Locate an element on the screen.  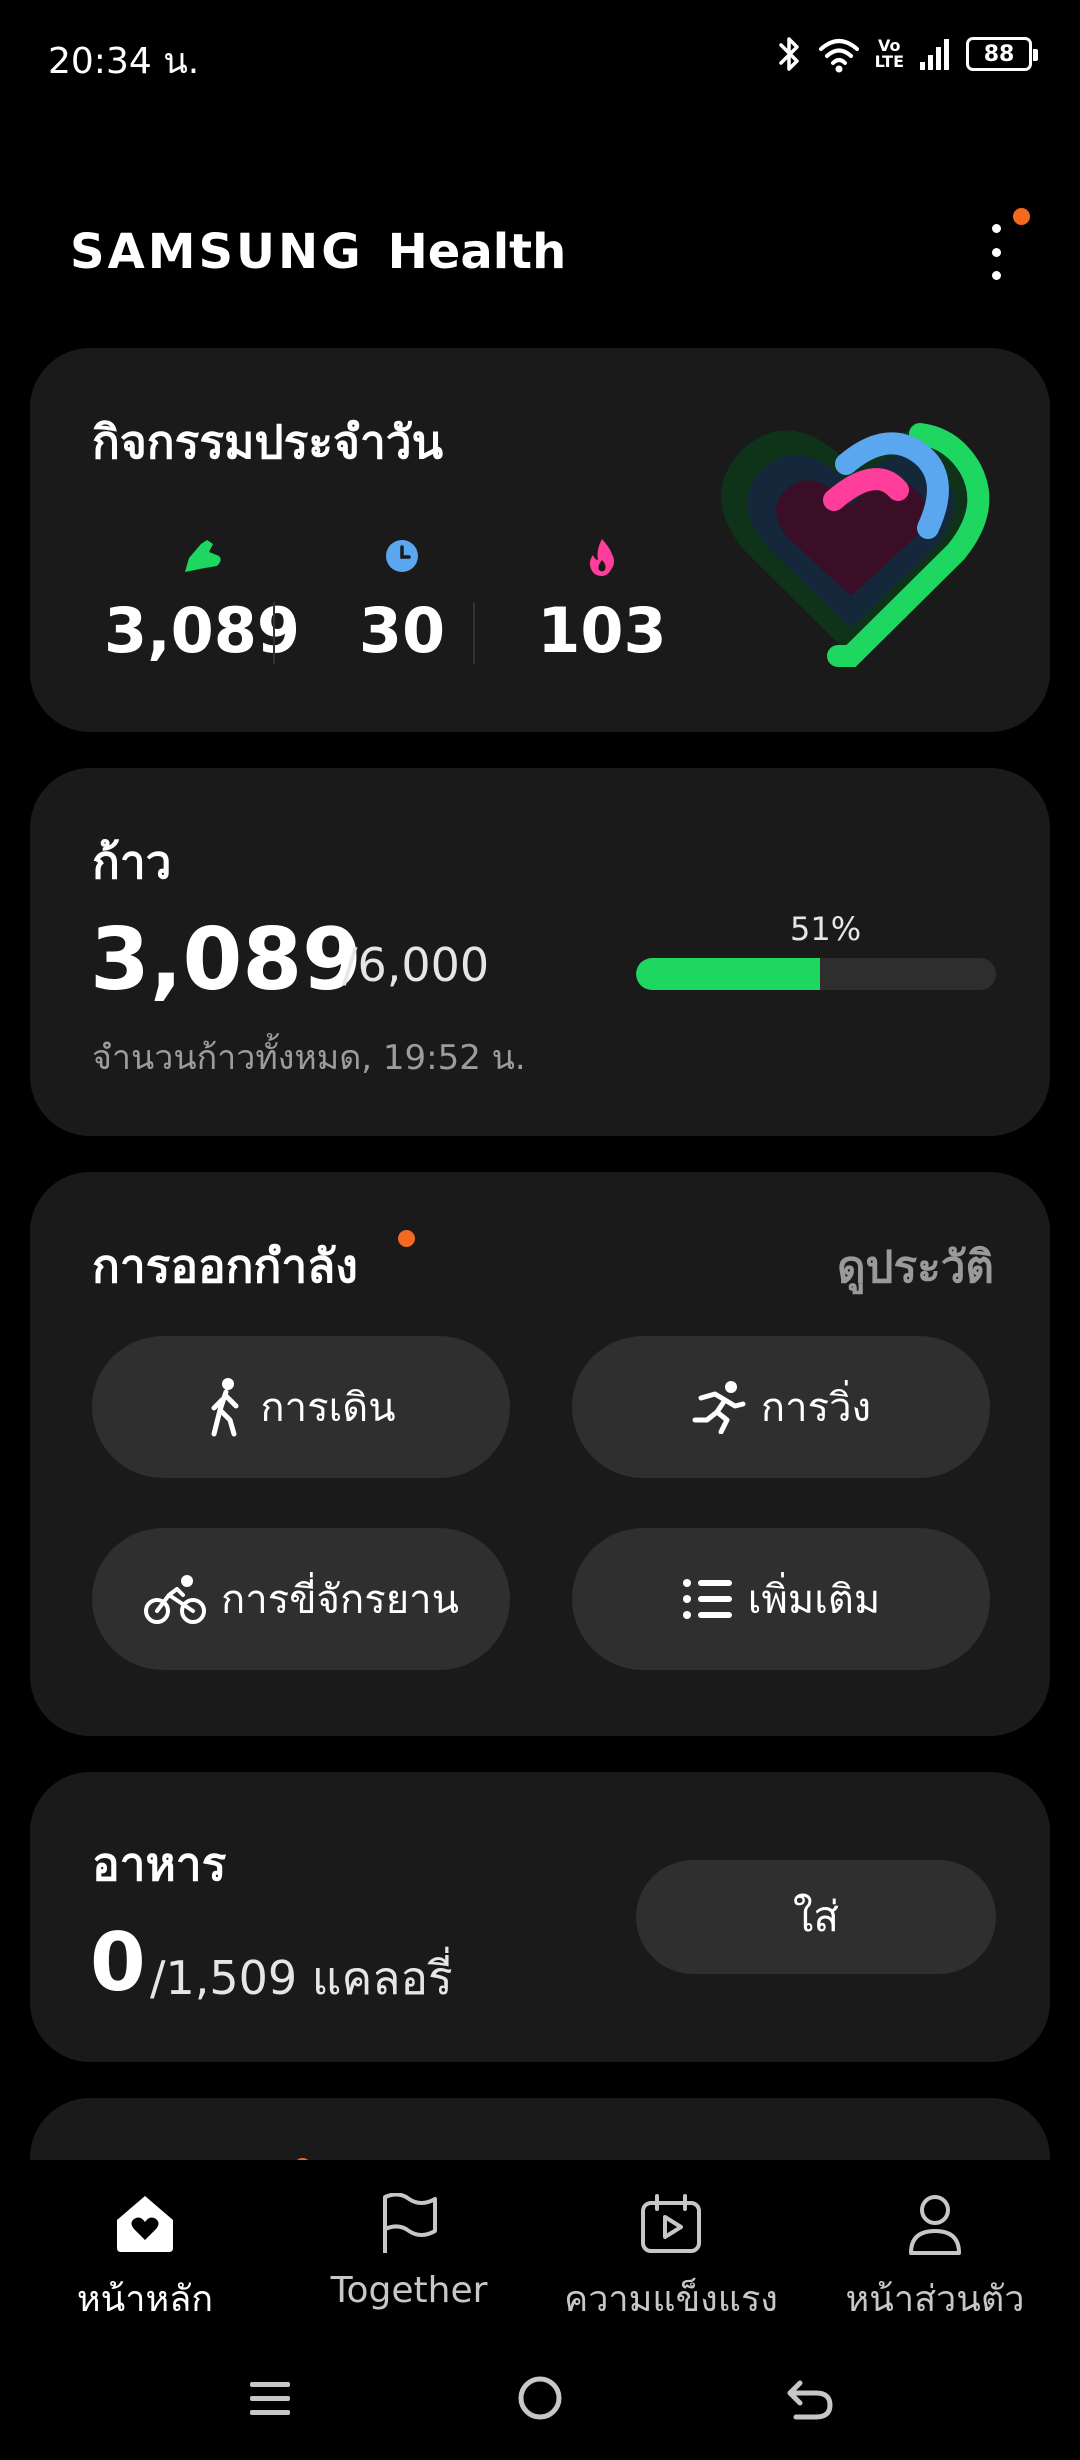
shoe-icon is located at coordinates (203, 556).